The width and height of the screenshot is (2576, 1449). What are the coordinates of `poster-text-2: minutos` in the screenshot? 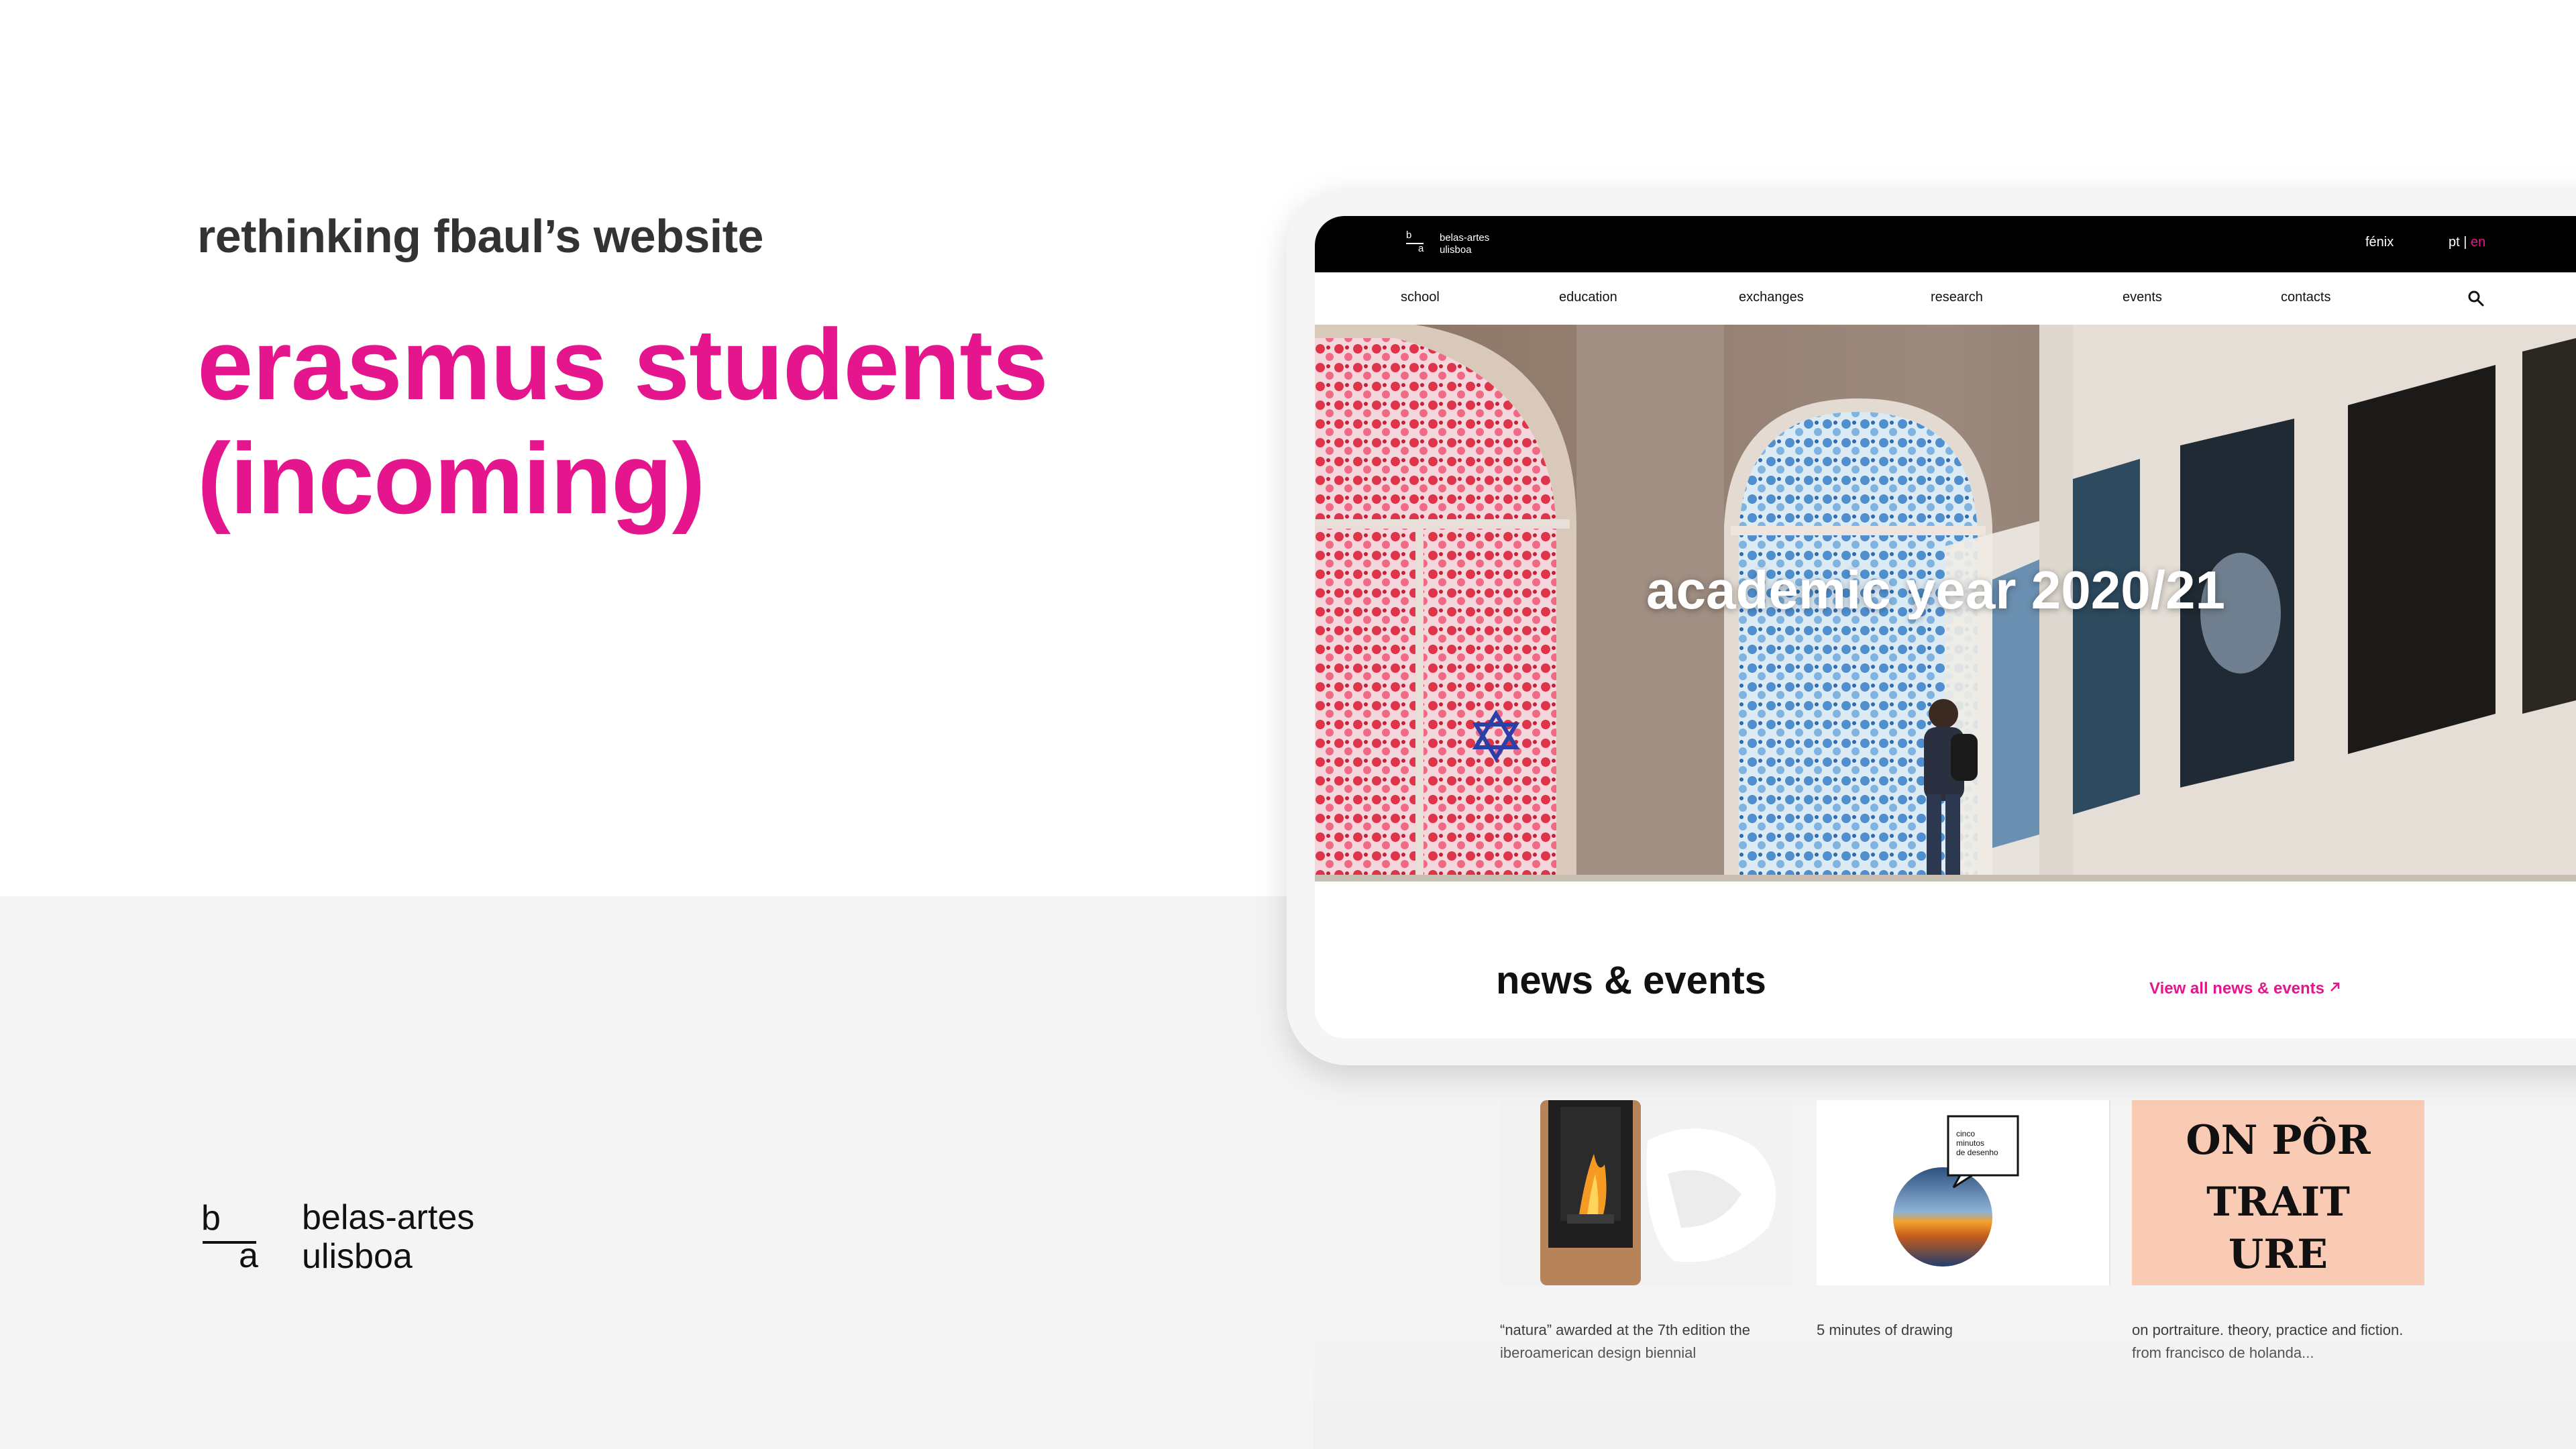 It's located at (1970, 1143).